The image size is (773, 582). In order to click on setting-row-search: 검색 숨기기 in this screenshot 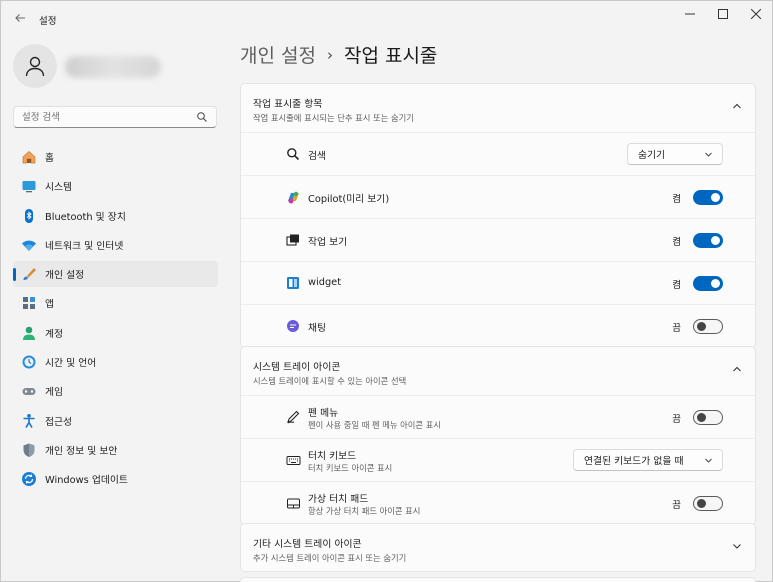, I will do `click(498, 153)`.